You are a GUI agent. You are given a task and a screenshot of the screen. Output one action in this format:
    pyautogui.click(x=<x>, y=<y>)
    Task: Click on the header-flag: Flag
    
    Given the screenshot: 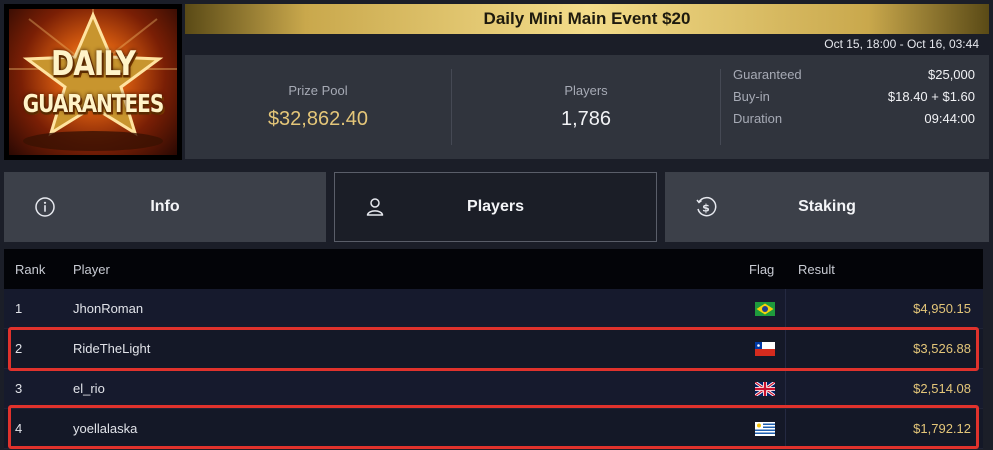 What is the action you would take?
    pyautogui.click(x=764, y=269)
    